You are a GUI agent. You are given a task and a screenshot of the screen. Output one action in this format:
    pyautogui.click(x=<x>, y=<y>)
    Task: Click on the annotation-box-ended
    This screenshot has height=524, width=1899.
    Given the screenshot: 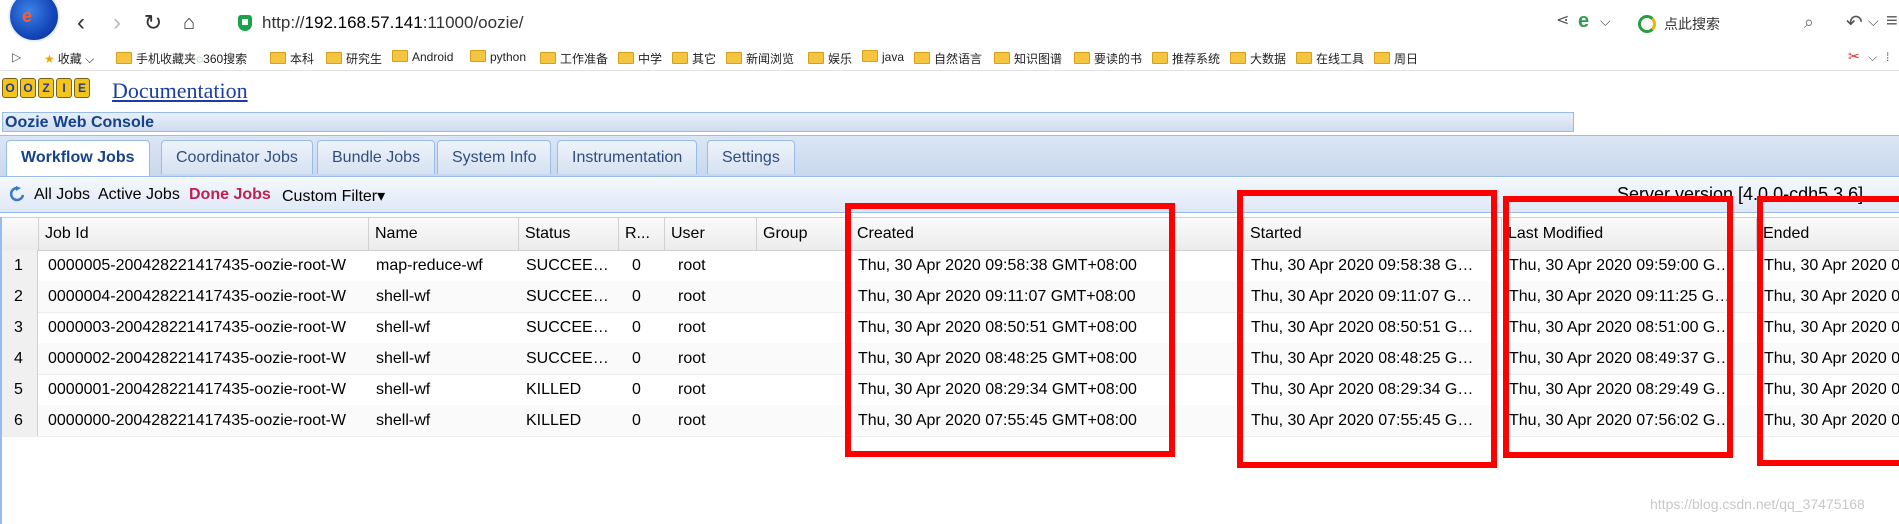 What is the action you would take?
    pyautogui.click(x=1828, y=331)
    